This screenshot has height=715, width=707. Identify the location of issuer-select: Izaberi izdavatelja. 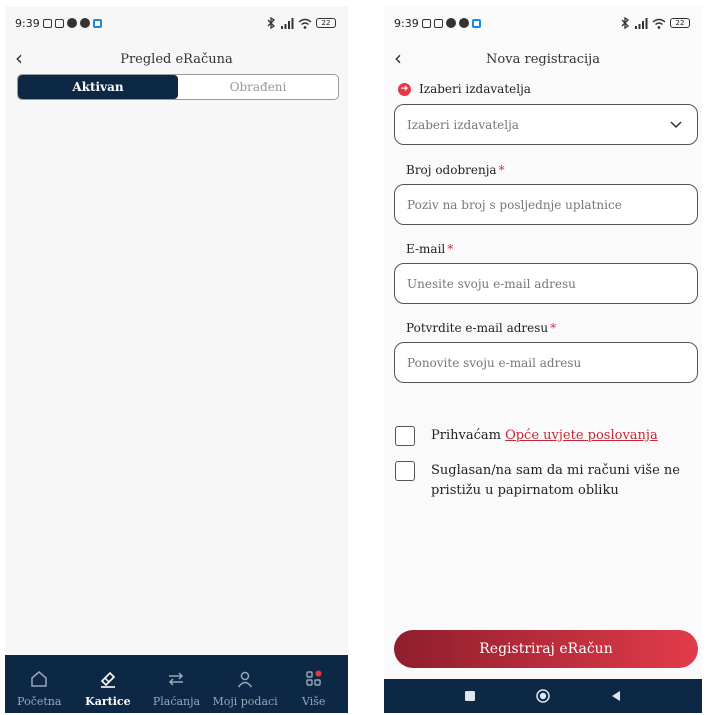
(546, 124).